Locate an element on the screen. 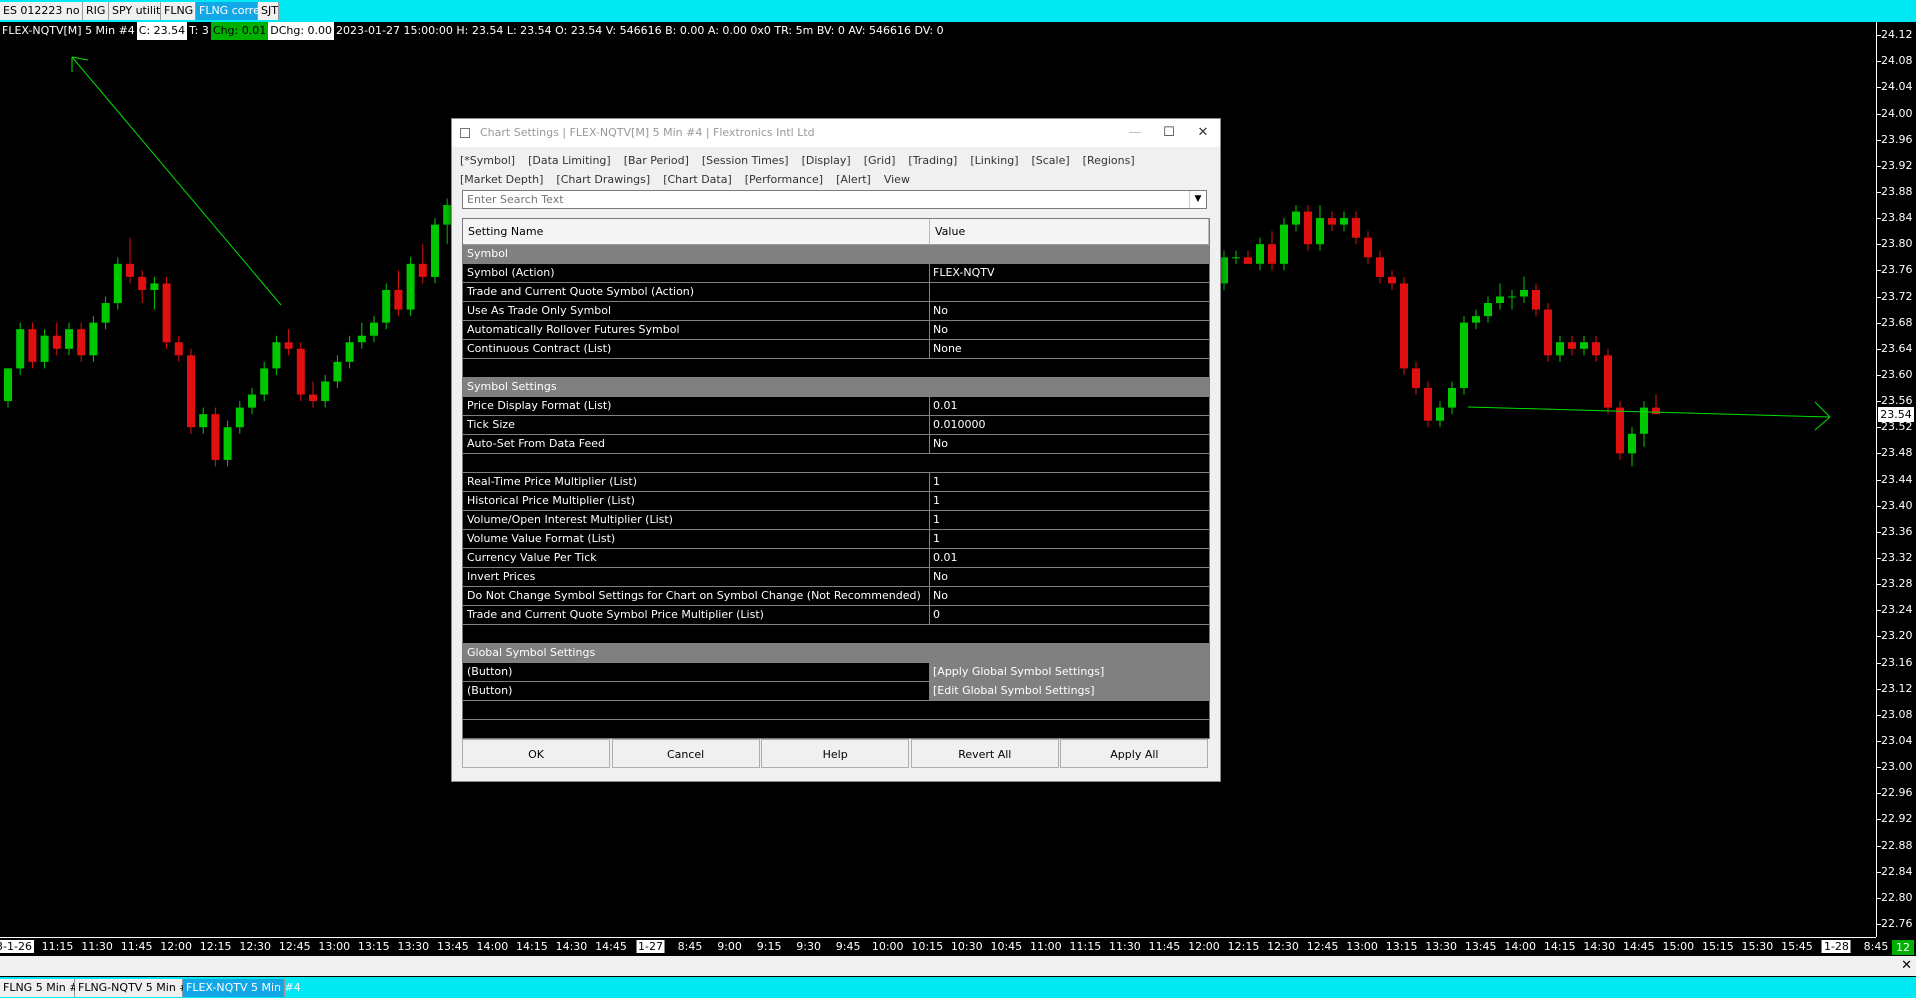 The image size is (1916, 998). time-tick-label: 10:15 is located at coordinates (927, 946).